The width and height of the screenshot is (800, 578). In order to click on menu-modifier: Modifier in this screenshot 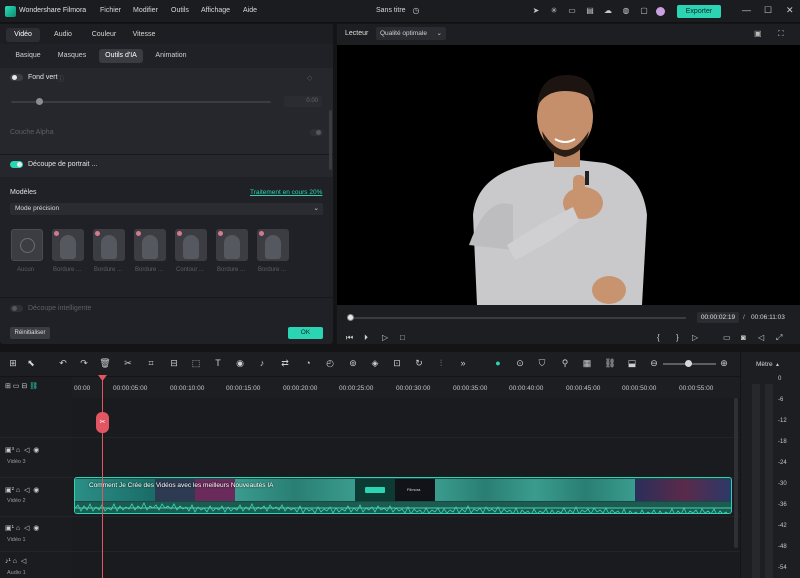, I will do `click(145, 10)`.